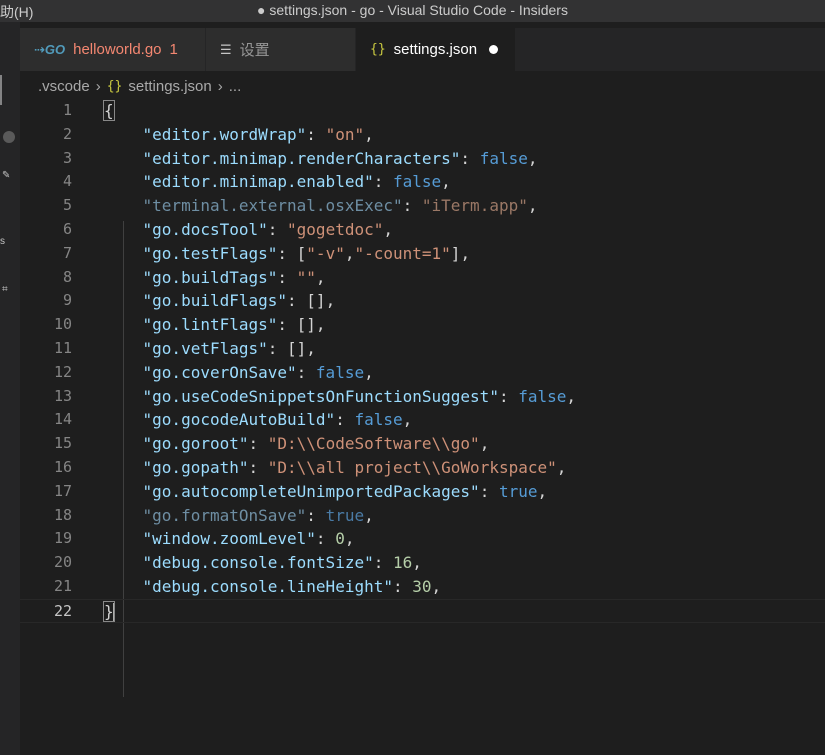 The height and width of the screenshot is (755, 825). I want to click on code-line: 14 "go.gocodeAutoBuild": false,, so click(422, 420).